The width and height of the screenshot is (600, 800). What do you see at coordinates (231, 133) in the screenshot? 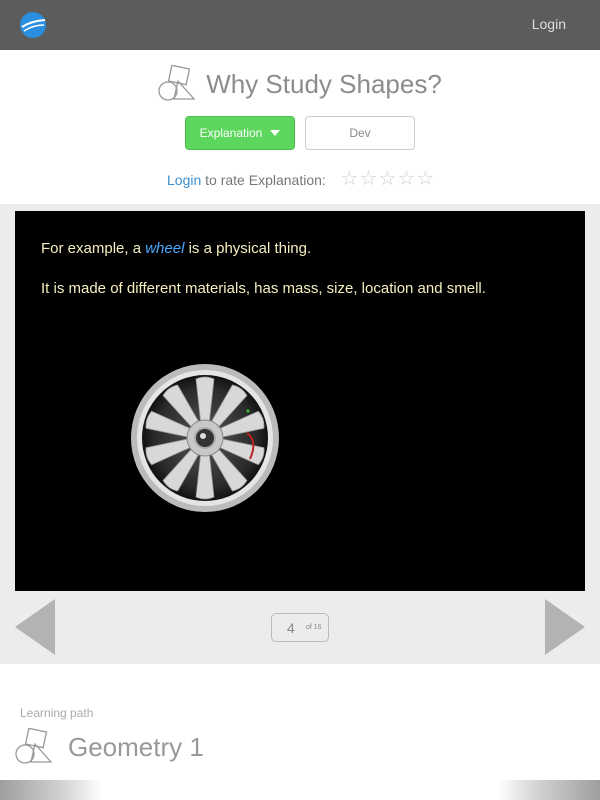
I see `explanation-label: Explanation` at bounding box center [231, 133].